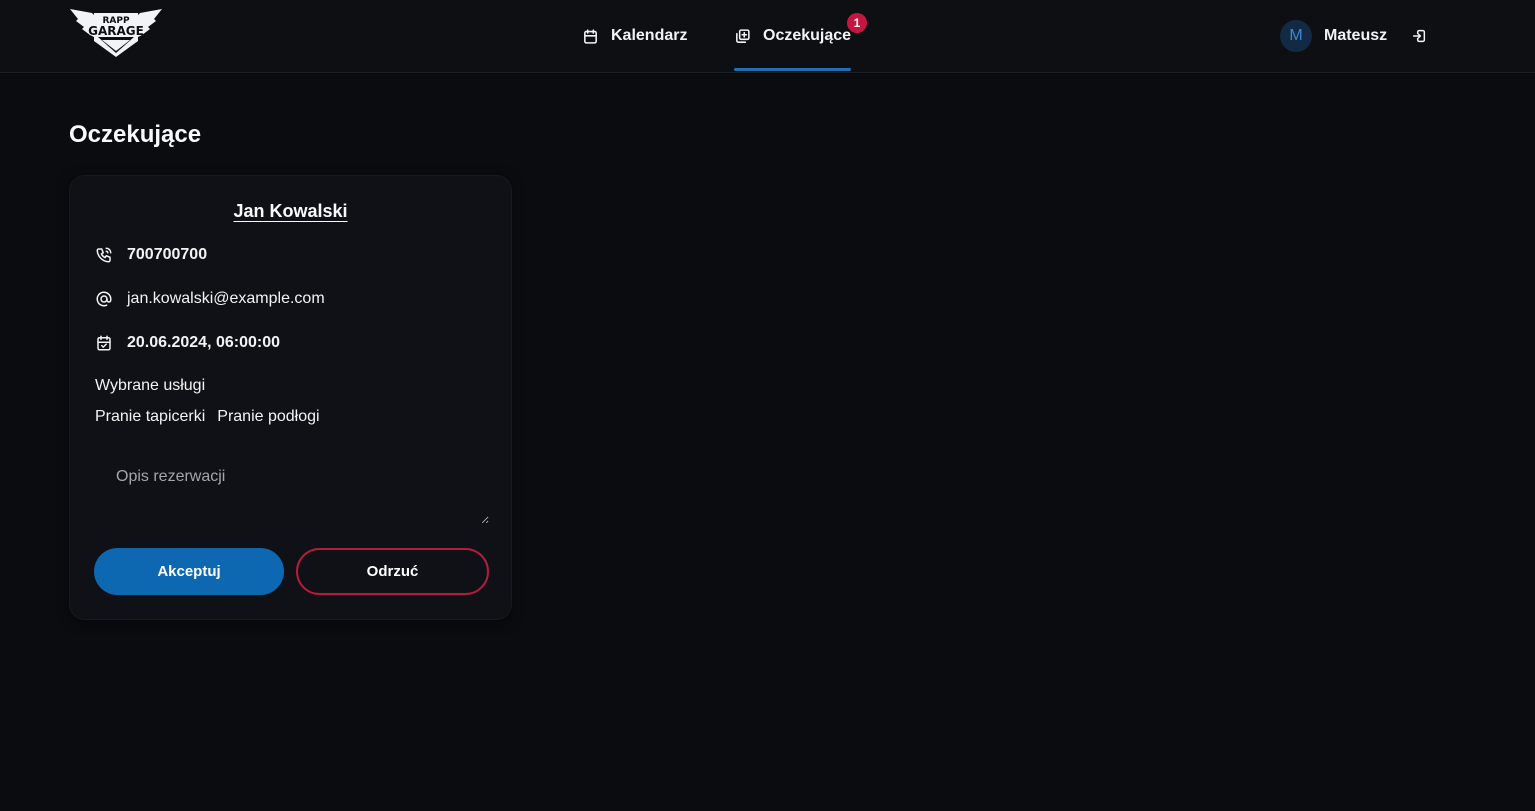 Image resolution: width=1535 pixels, height=811 pixels. Describe the element at coordinates (590, 36) in the screenshot. I see `calendar-icon` at that location.